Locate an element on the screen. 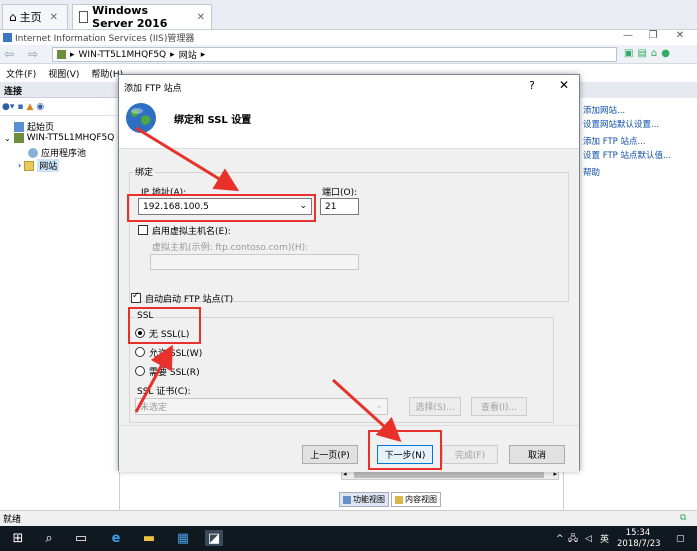  tab-label: 功能视图 is located at coordinates (369, 499).